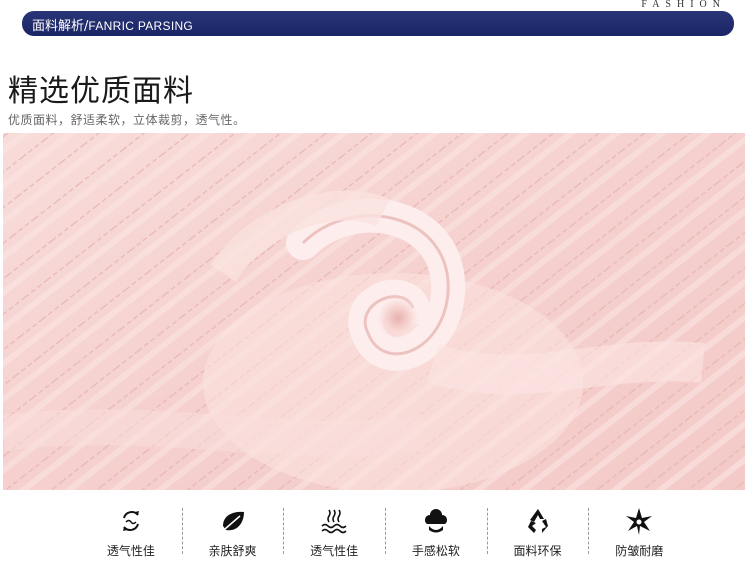  Describe the element at coordinates (141, 26) in the screenshot. I see `banner-title-en: FANRIC PARSING` at that location.